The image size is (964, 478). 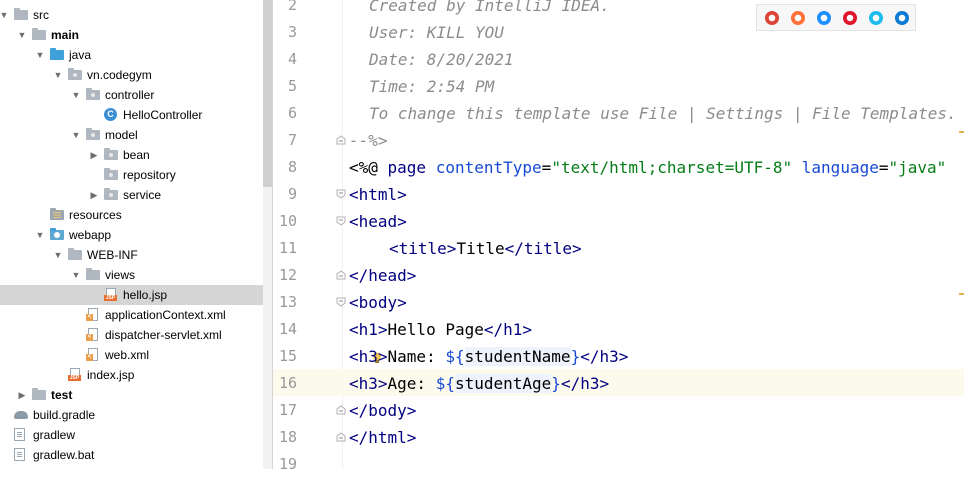 I want to click on tree-item-label: build.gradle, so click(x=64, y=415).